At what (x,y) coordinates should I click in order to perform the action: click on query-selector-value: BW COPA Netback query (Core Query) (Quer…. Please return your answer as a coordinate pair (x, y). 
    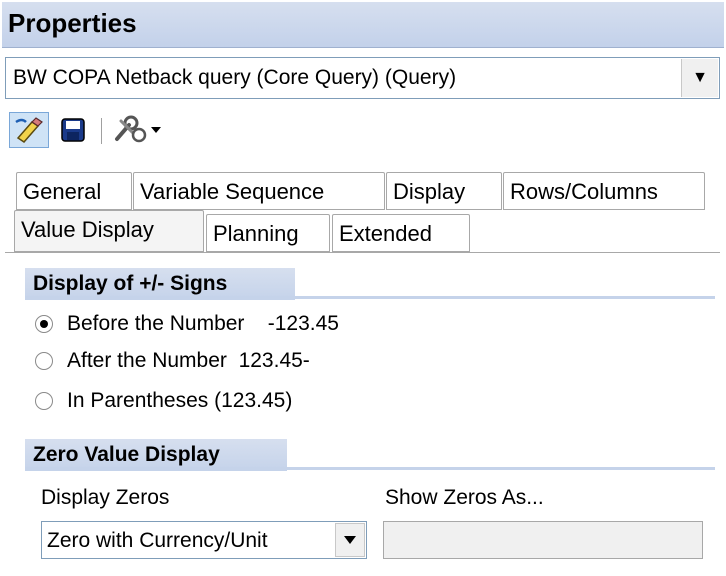
    Looking at the image, I should click on (235, 77).